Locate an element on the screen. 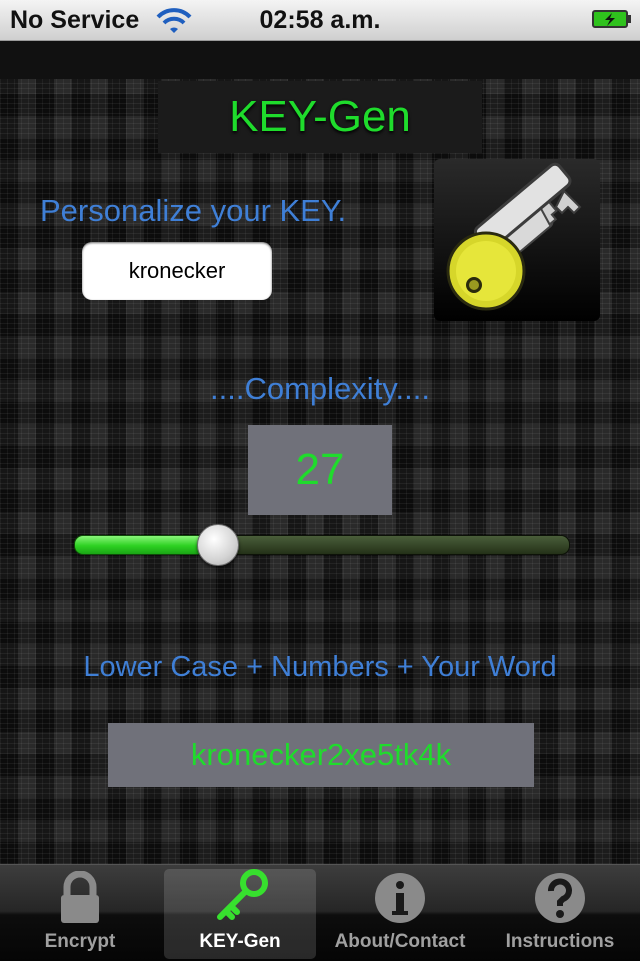  character-set-label: Lower Case + Numbers + Your Word is located at coordinates (320, 667).